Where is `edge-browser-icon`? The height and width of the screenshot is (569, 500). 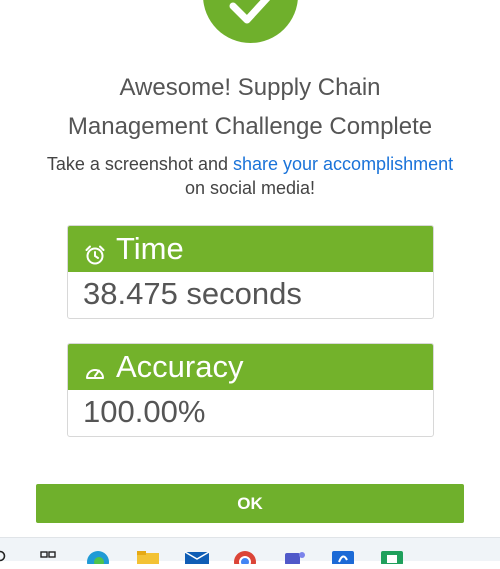
edge-browser-icon is located at coordinates (97, 559).